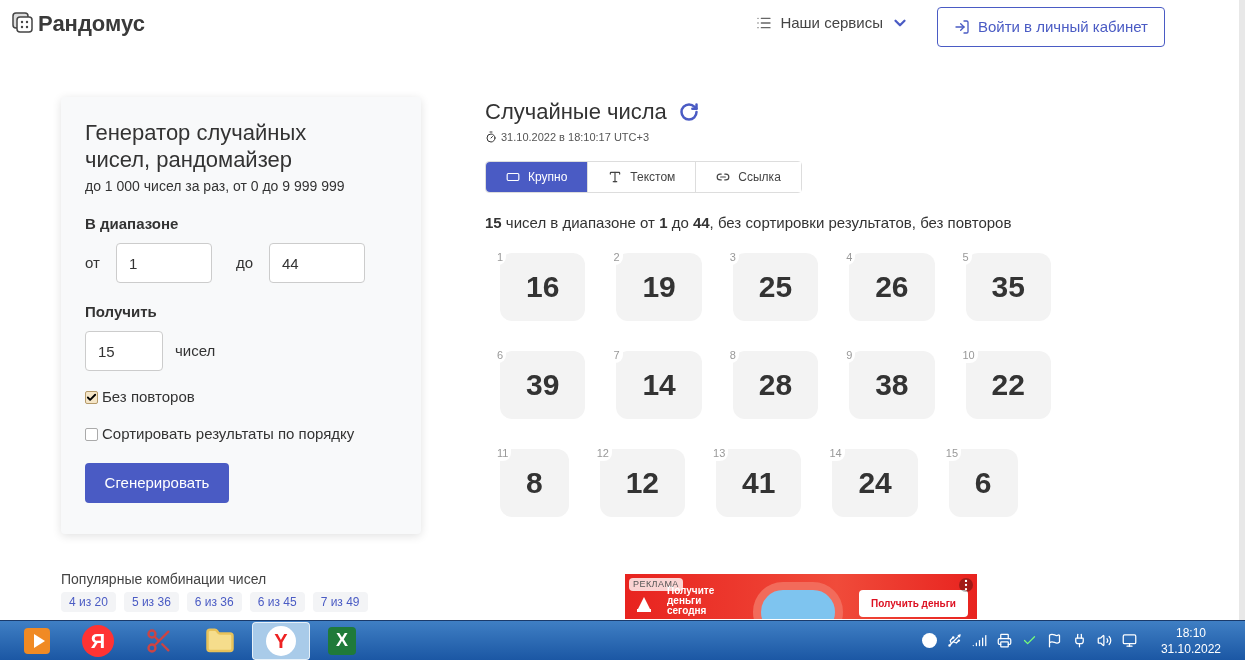 Image resolution: width=1245 pixels, height=660 pixels. I want to click on yandex-icon: Я, so click(98, 640).